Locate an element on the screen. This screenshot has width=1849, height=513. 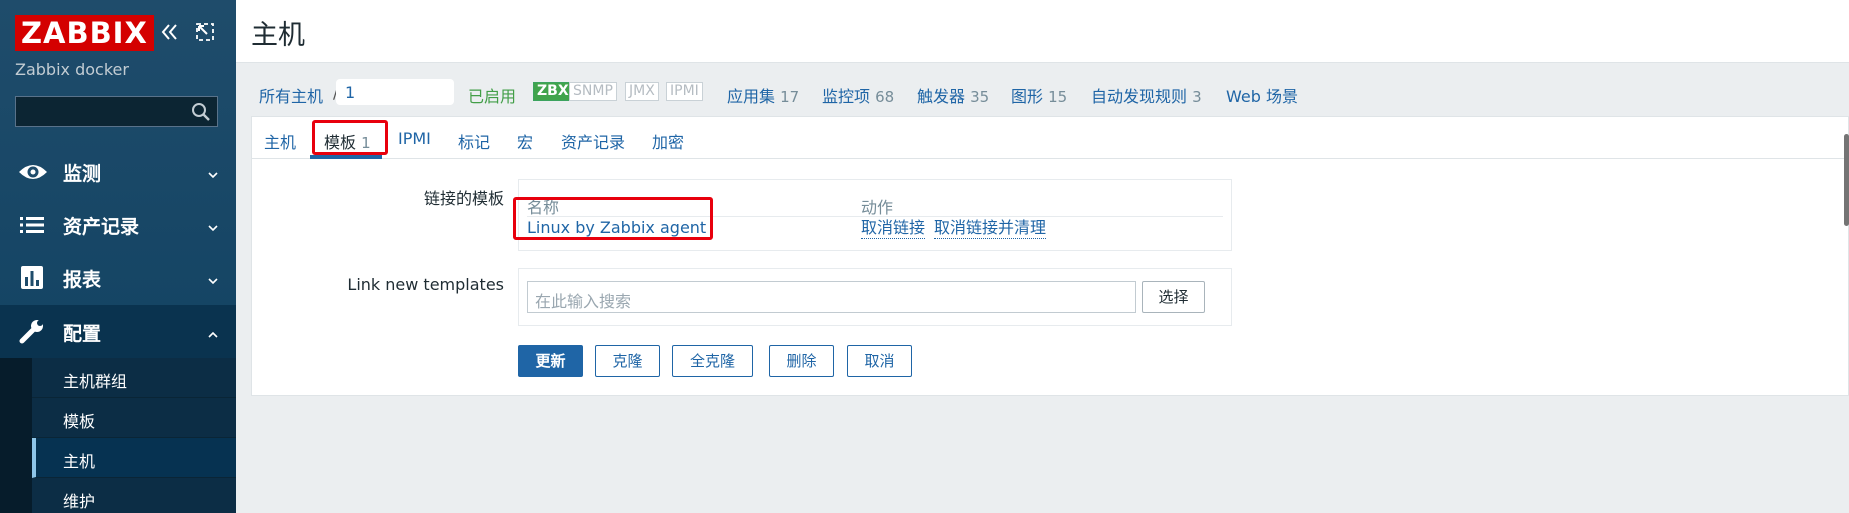
clone-button: 克隆 is located at coordinates (627, 361).